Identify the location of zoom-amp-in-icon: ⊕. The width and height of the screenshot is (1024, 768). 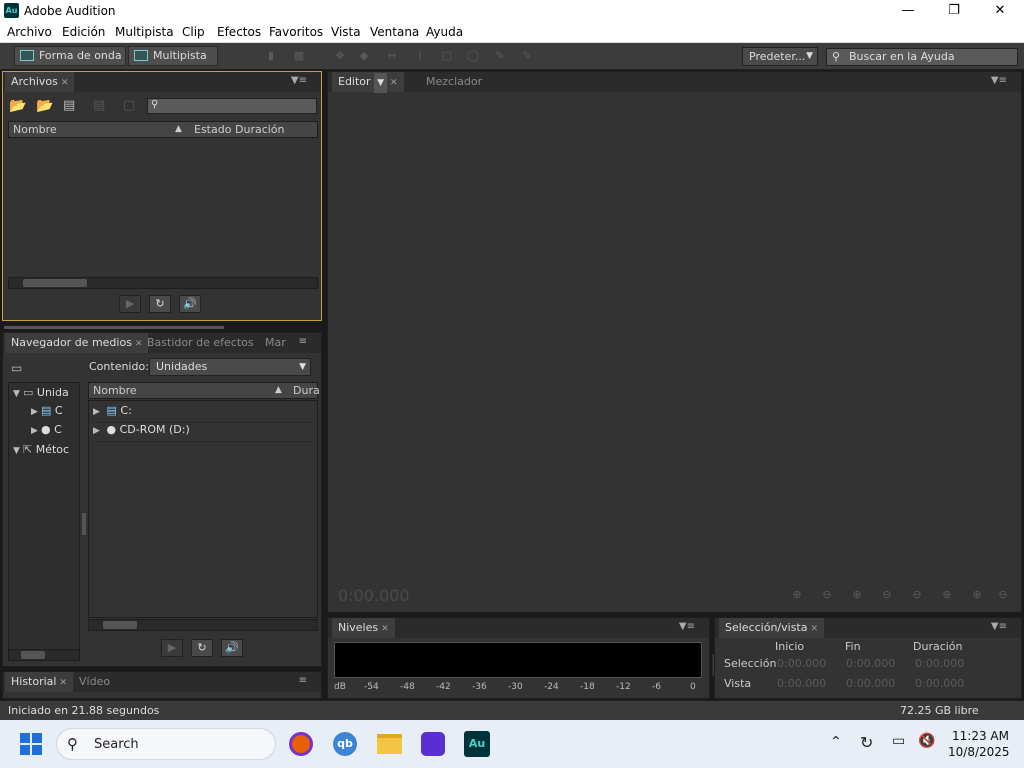
(797, 595).